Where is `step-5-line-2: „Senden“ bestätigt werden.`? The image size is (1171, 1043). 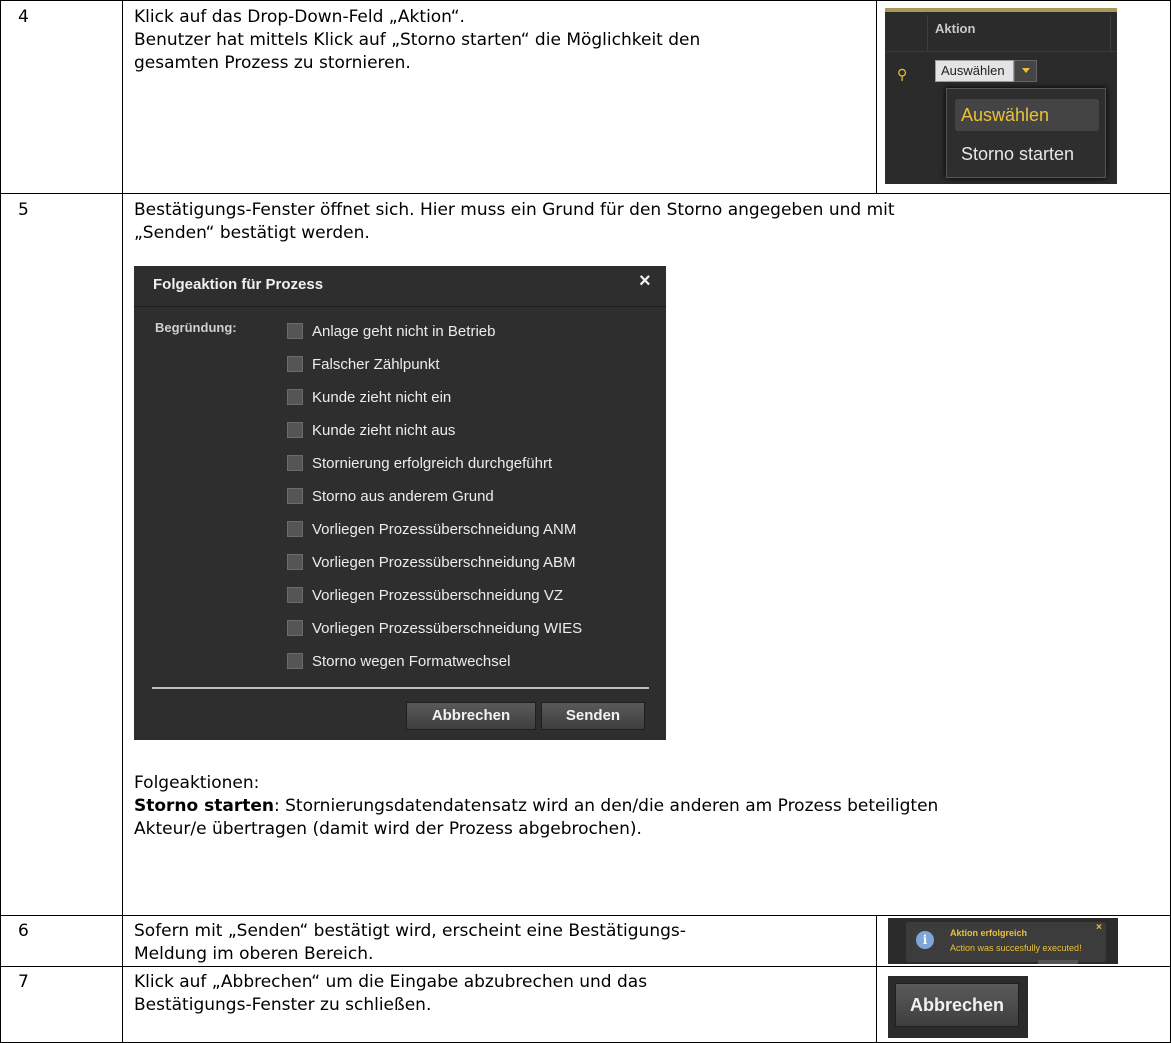
step-5-line-2: „Senden“ bestätigt werden. is located at coordinates (252, 233).